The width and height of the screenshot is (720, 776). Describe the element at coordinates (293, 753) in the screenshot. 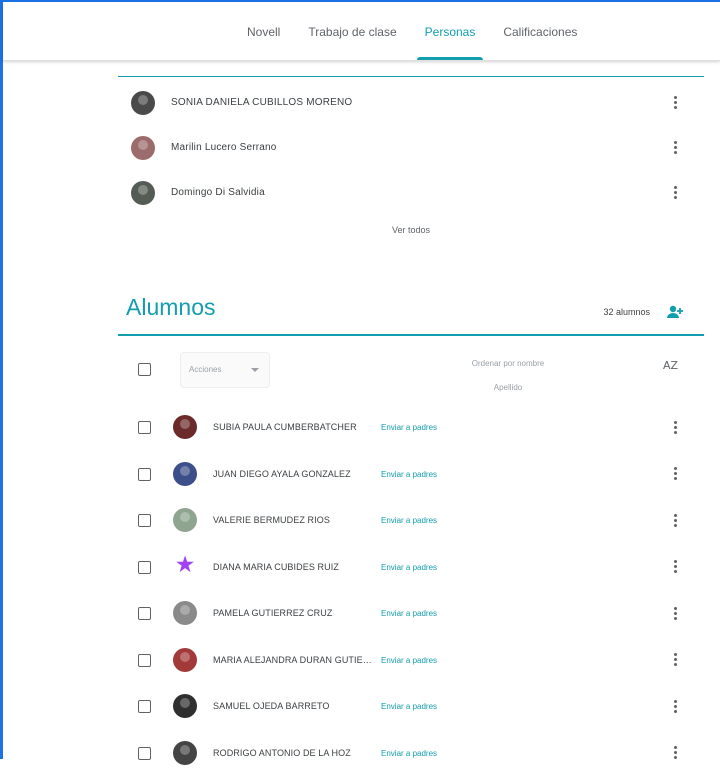

I see `student-name: RODRIGO ANTONIO DE LA HOZ` at that location.